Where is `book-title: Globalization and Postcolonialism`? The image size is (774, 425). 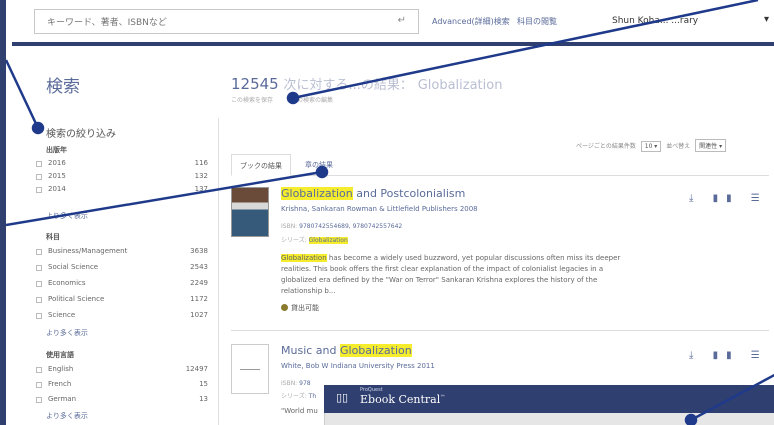
book-title: Globalization and Postcolonialism is located at coordinates (373, 193).